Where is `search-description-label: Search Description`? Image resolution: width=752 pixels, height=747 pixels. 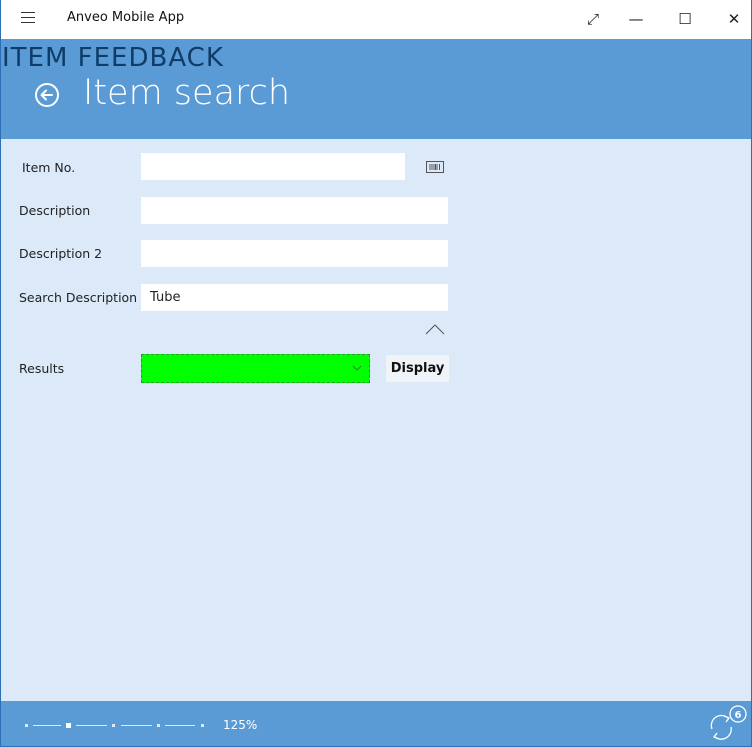
search-description-label: Search Description is located at coordinates (78, 297).